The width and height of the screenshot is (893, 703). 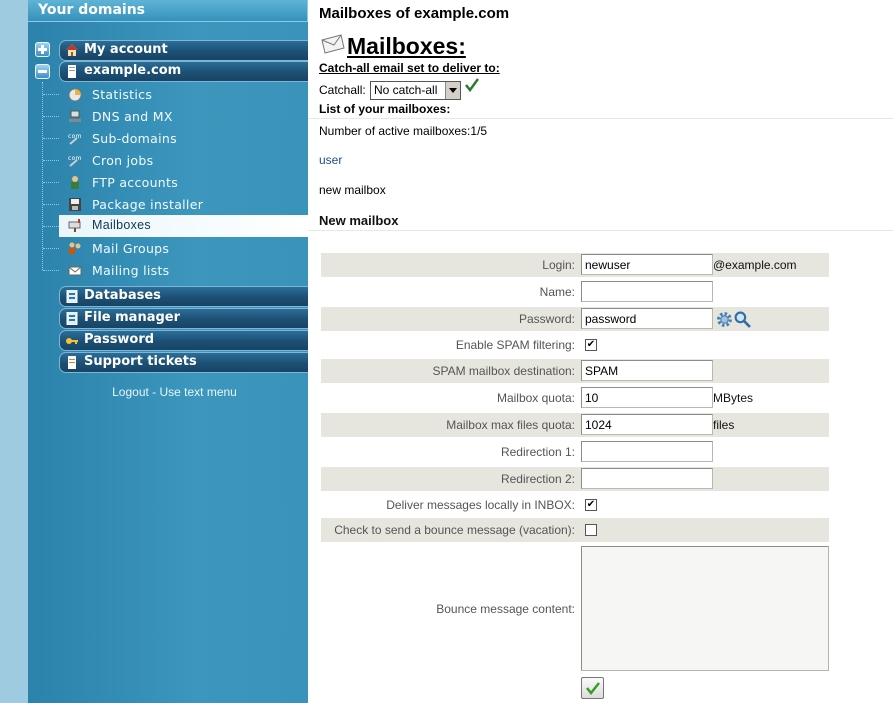 I want to click on sidebar-item-subdomains: com Sub-domains, so click(x=183, y=139).